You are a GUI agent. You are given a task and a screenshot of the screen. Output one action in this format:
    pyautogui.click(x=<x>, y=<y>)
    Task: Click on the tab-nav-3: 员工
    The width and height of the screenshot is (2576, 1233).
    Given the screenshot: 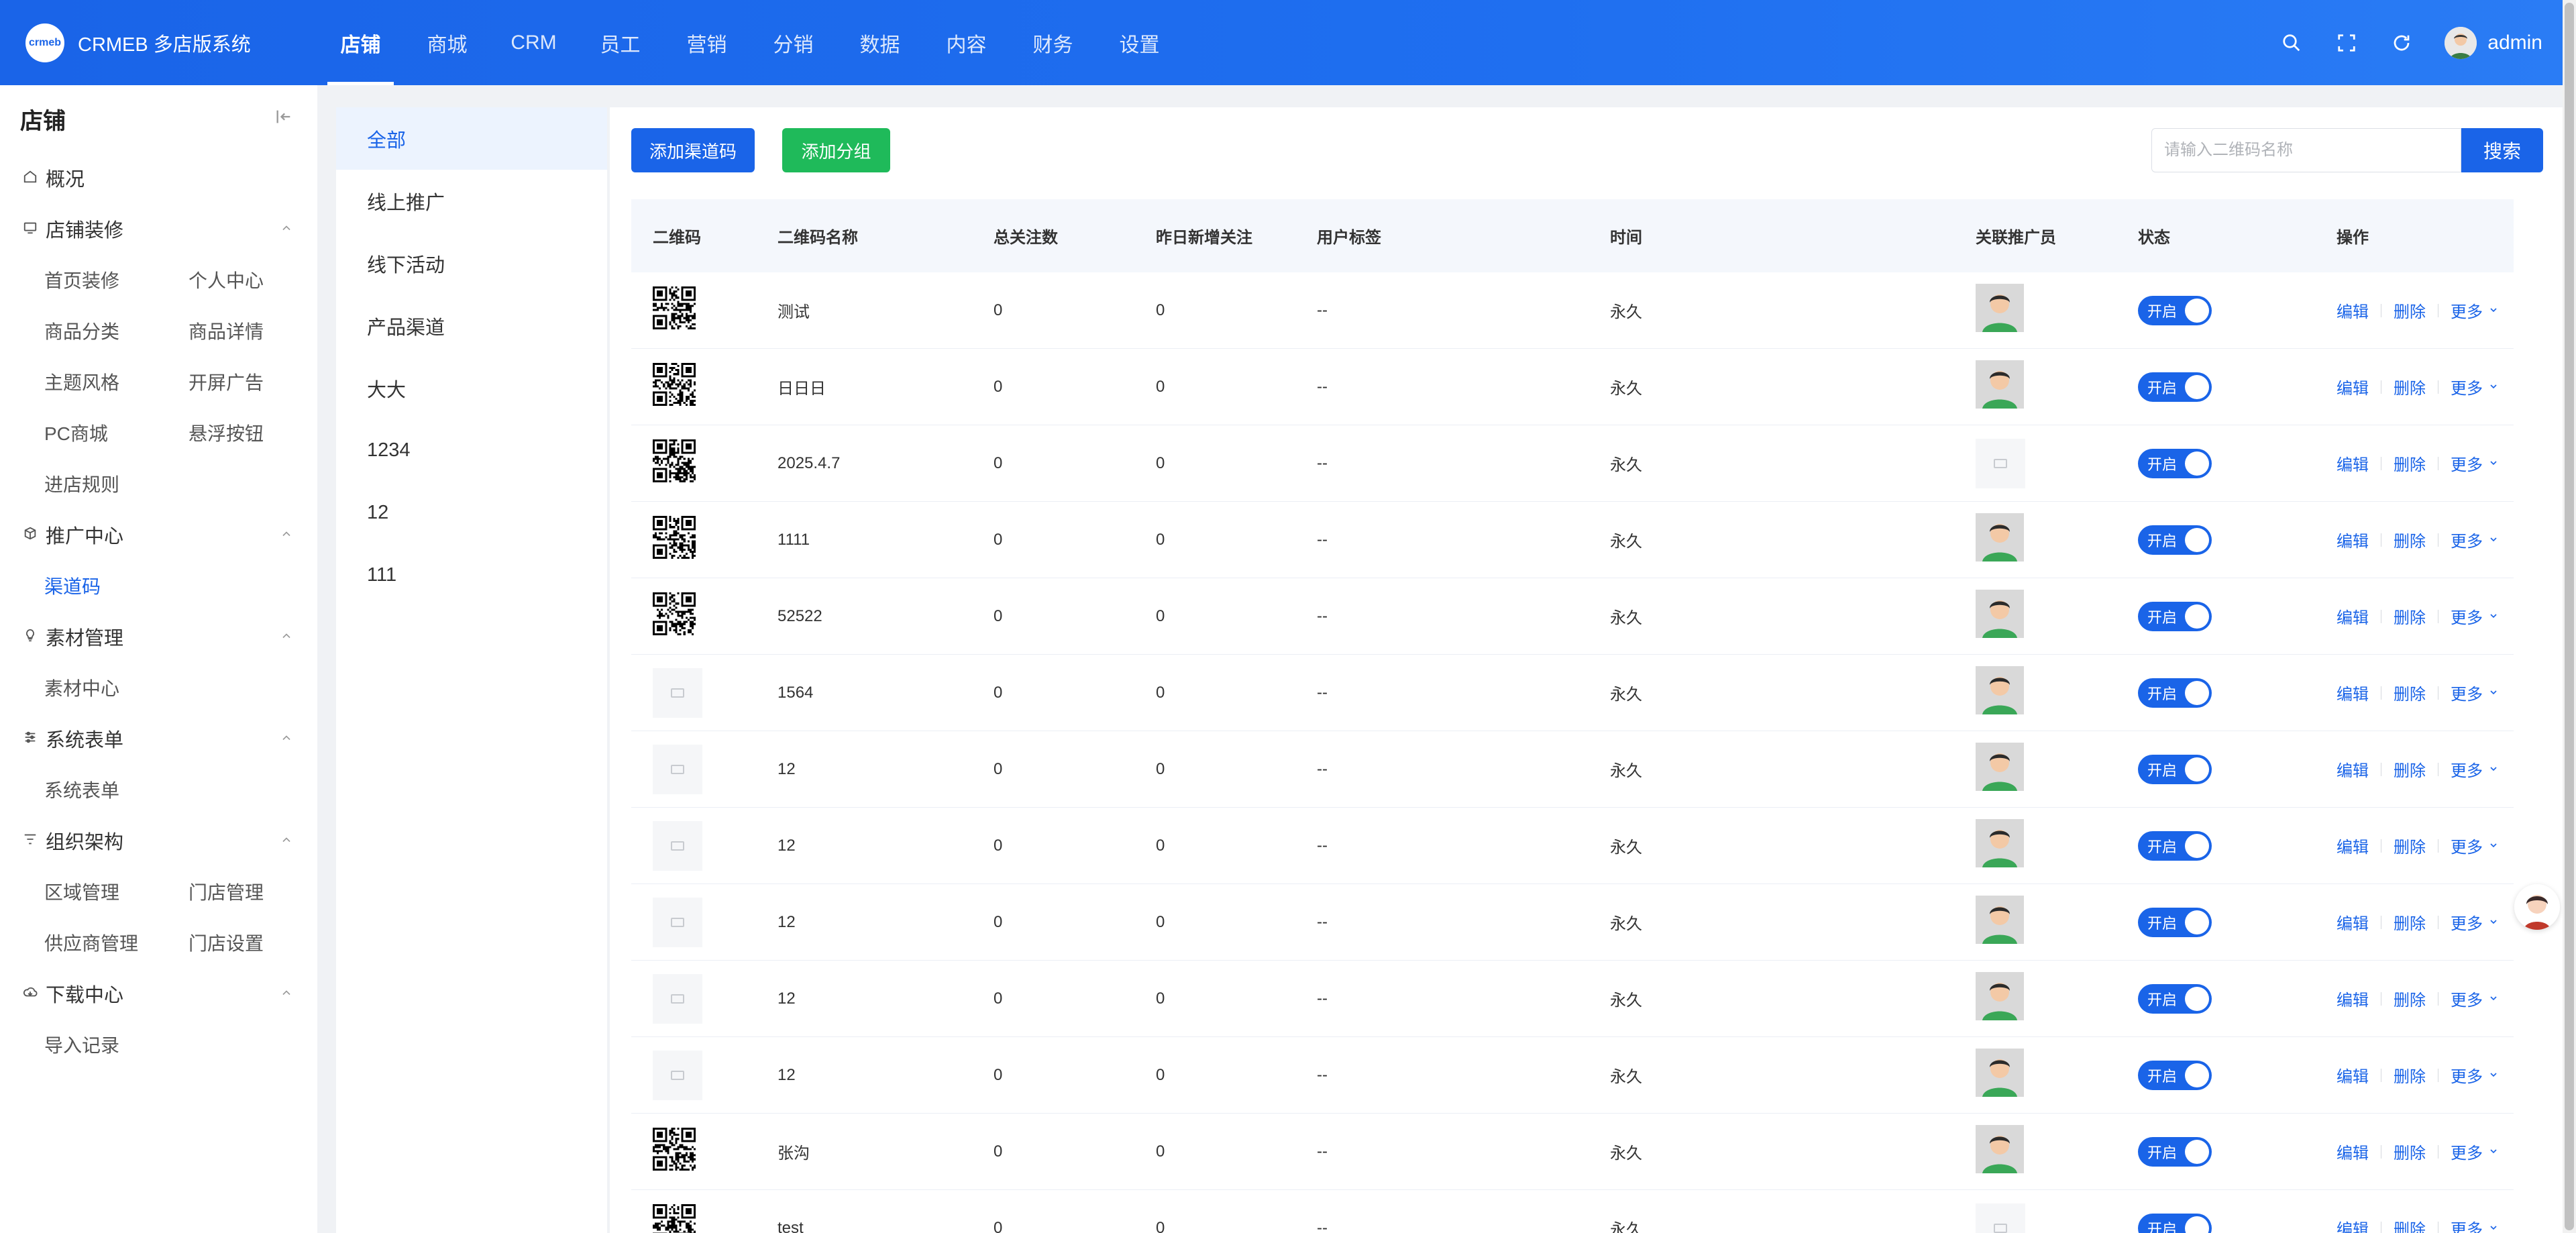 What is the action you would take?
    pyautogui.click(x=620, y=43)
    